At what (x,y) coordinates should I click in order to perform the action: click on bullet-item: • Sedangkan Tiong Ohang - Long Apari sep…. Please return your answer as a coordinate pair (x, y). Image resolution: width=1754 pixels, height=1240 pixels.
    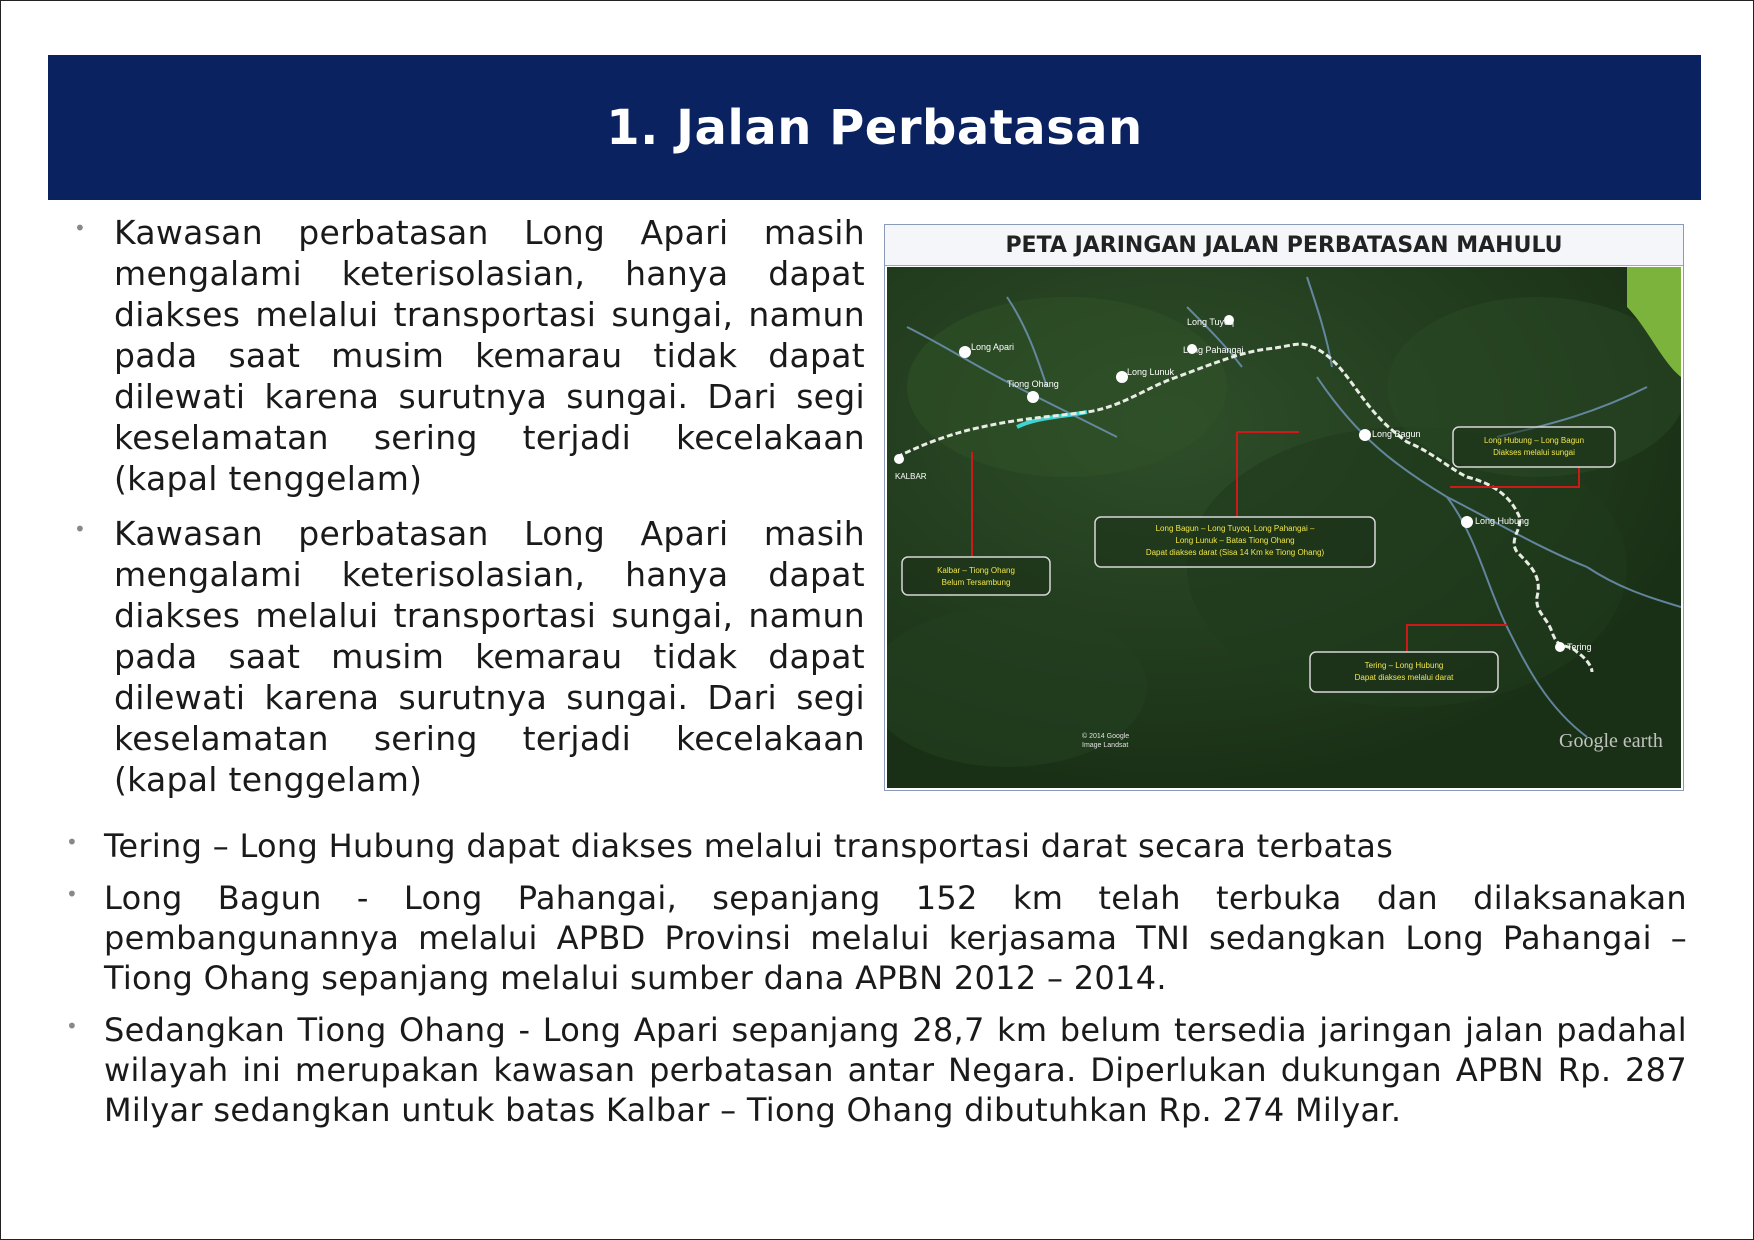
    Looking at the image, I should click on (874, 1070).